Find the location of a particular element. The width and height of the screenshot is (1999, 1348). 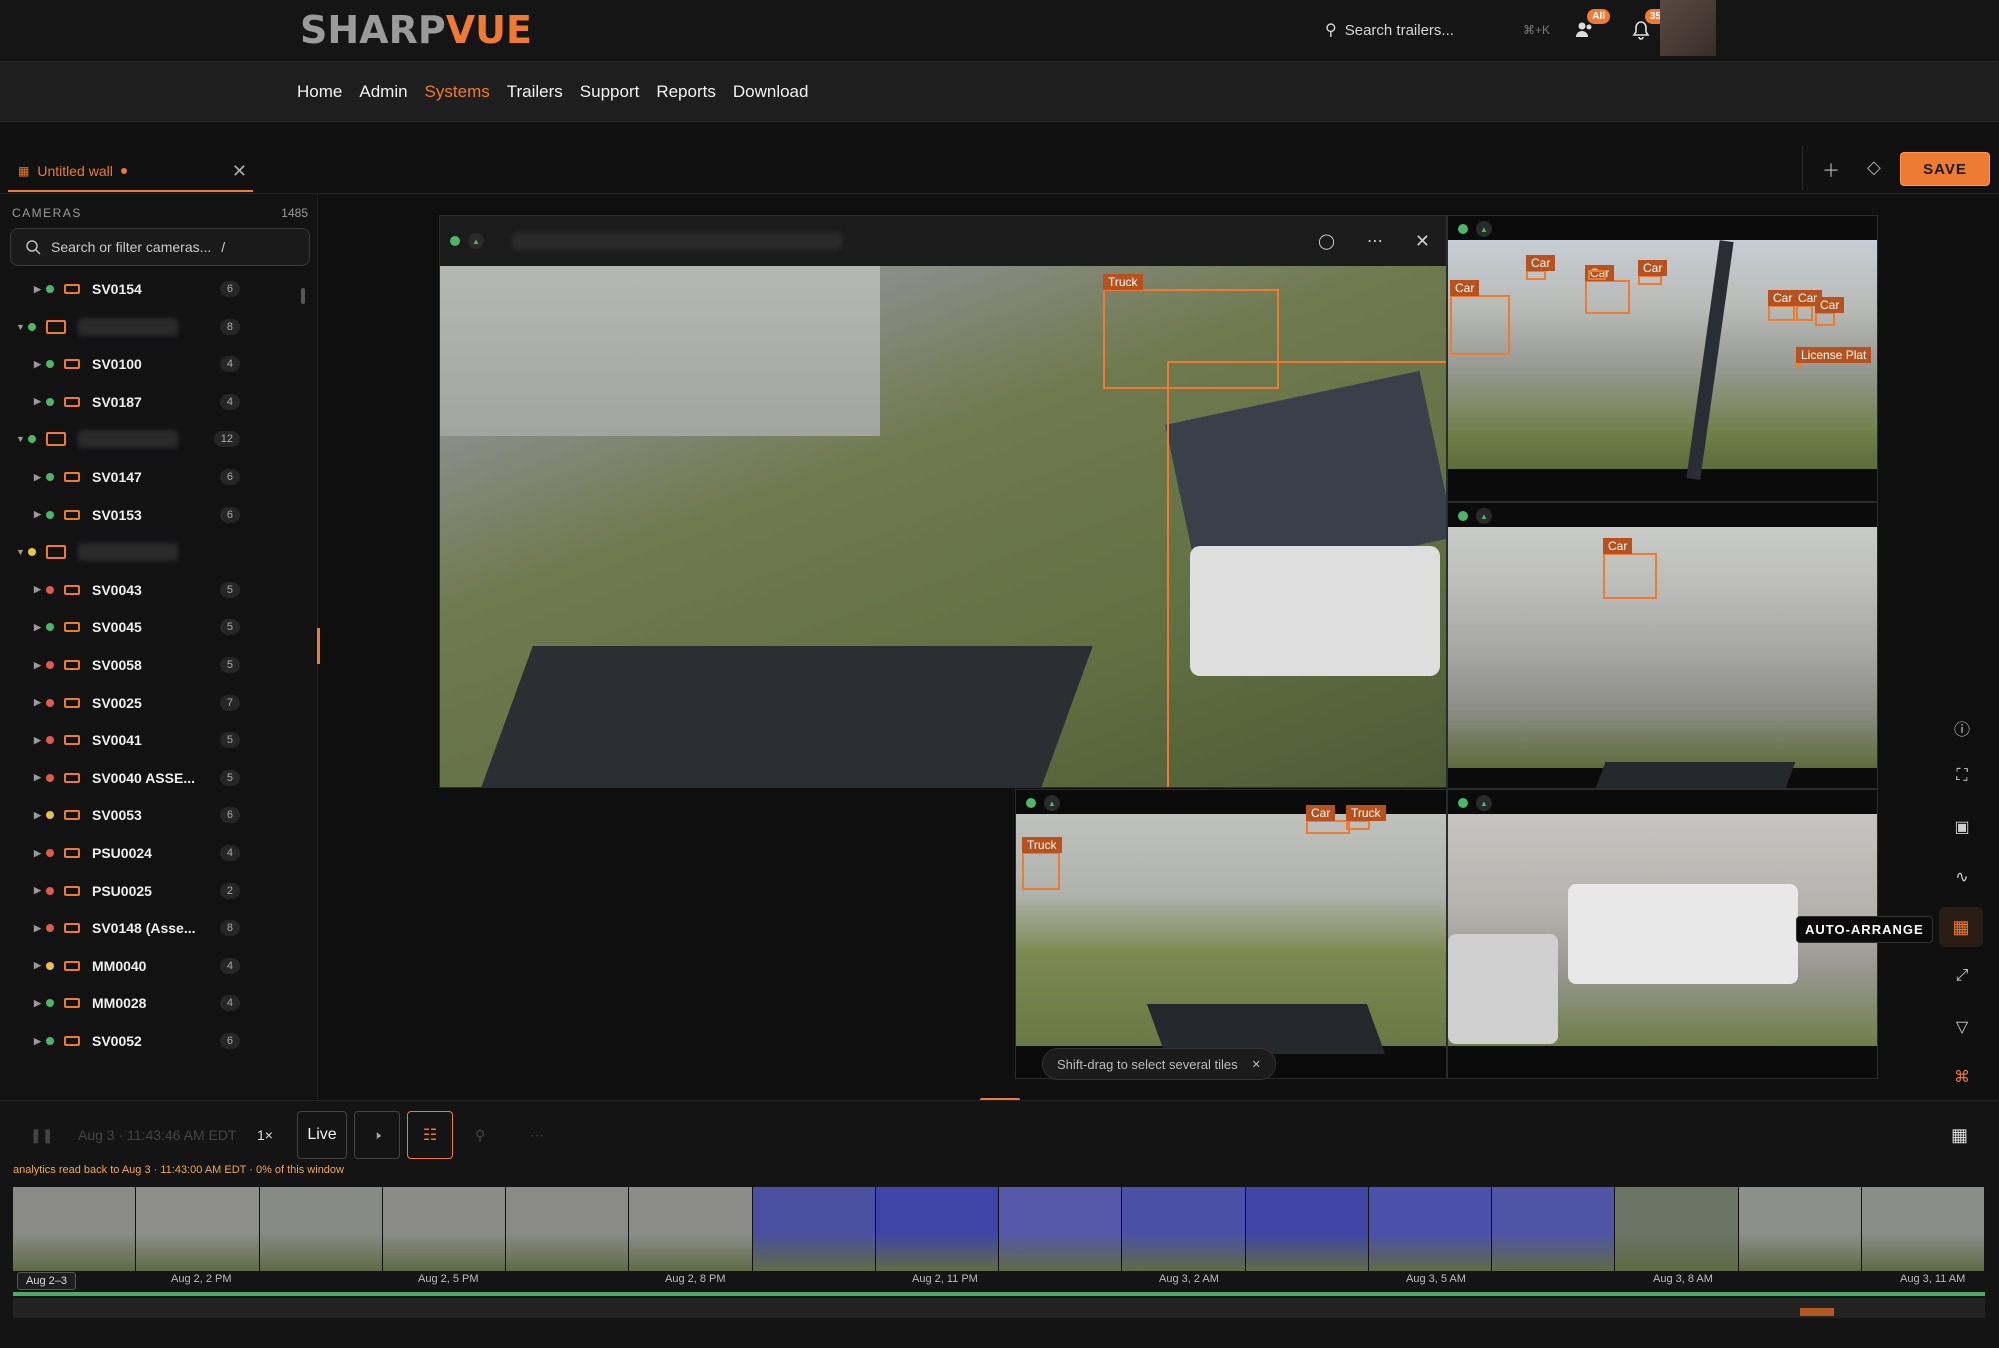

filter-icon: ▽ is located at coordinates (1962, 1027).